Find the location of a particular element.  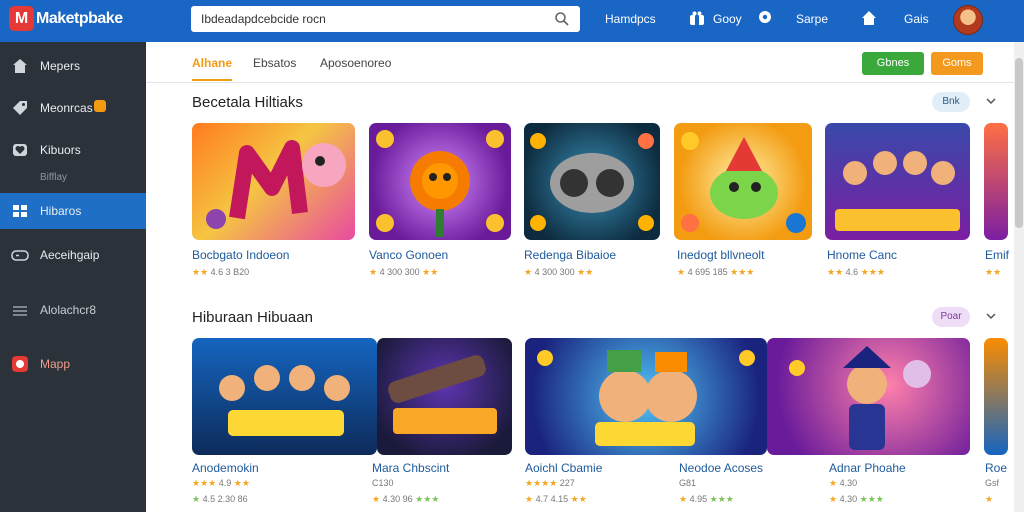

card-title: Hnome Canc is located at coordinates (862, 255).